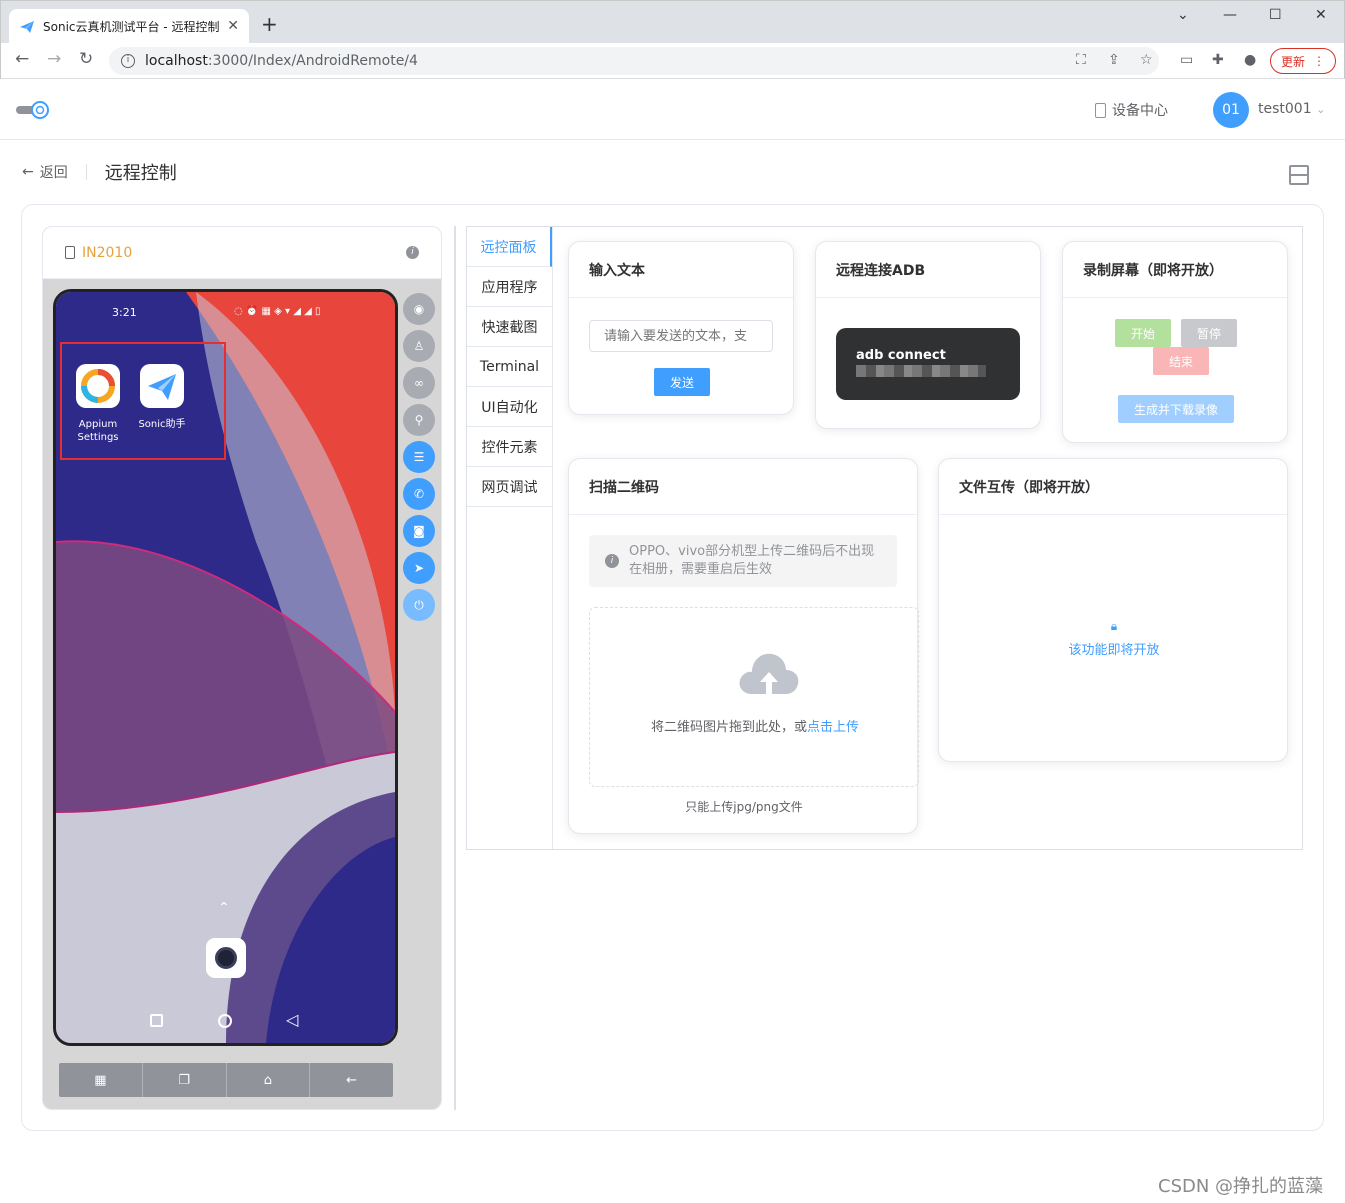  Describe the element at coordinates (1175, 270) in the screenshot. I see `card-title: 录制屏幕（即将开放）` at that location.